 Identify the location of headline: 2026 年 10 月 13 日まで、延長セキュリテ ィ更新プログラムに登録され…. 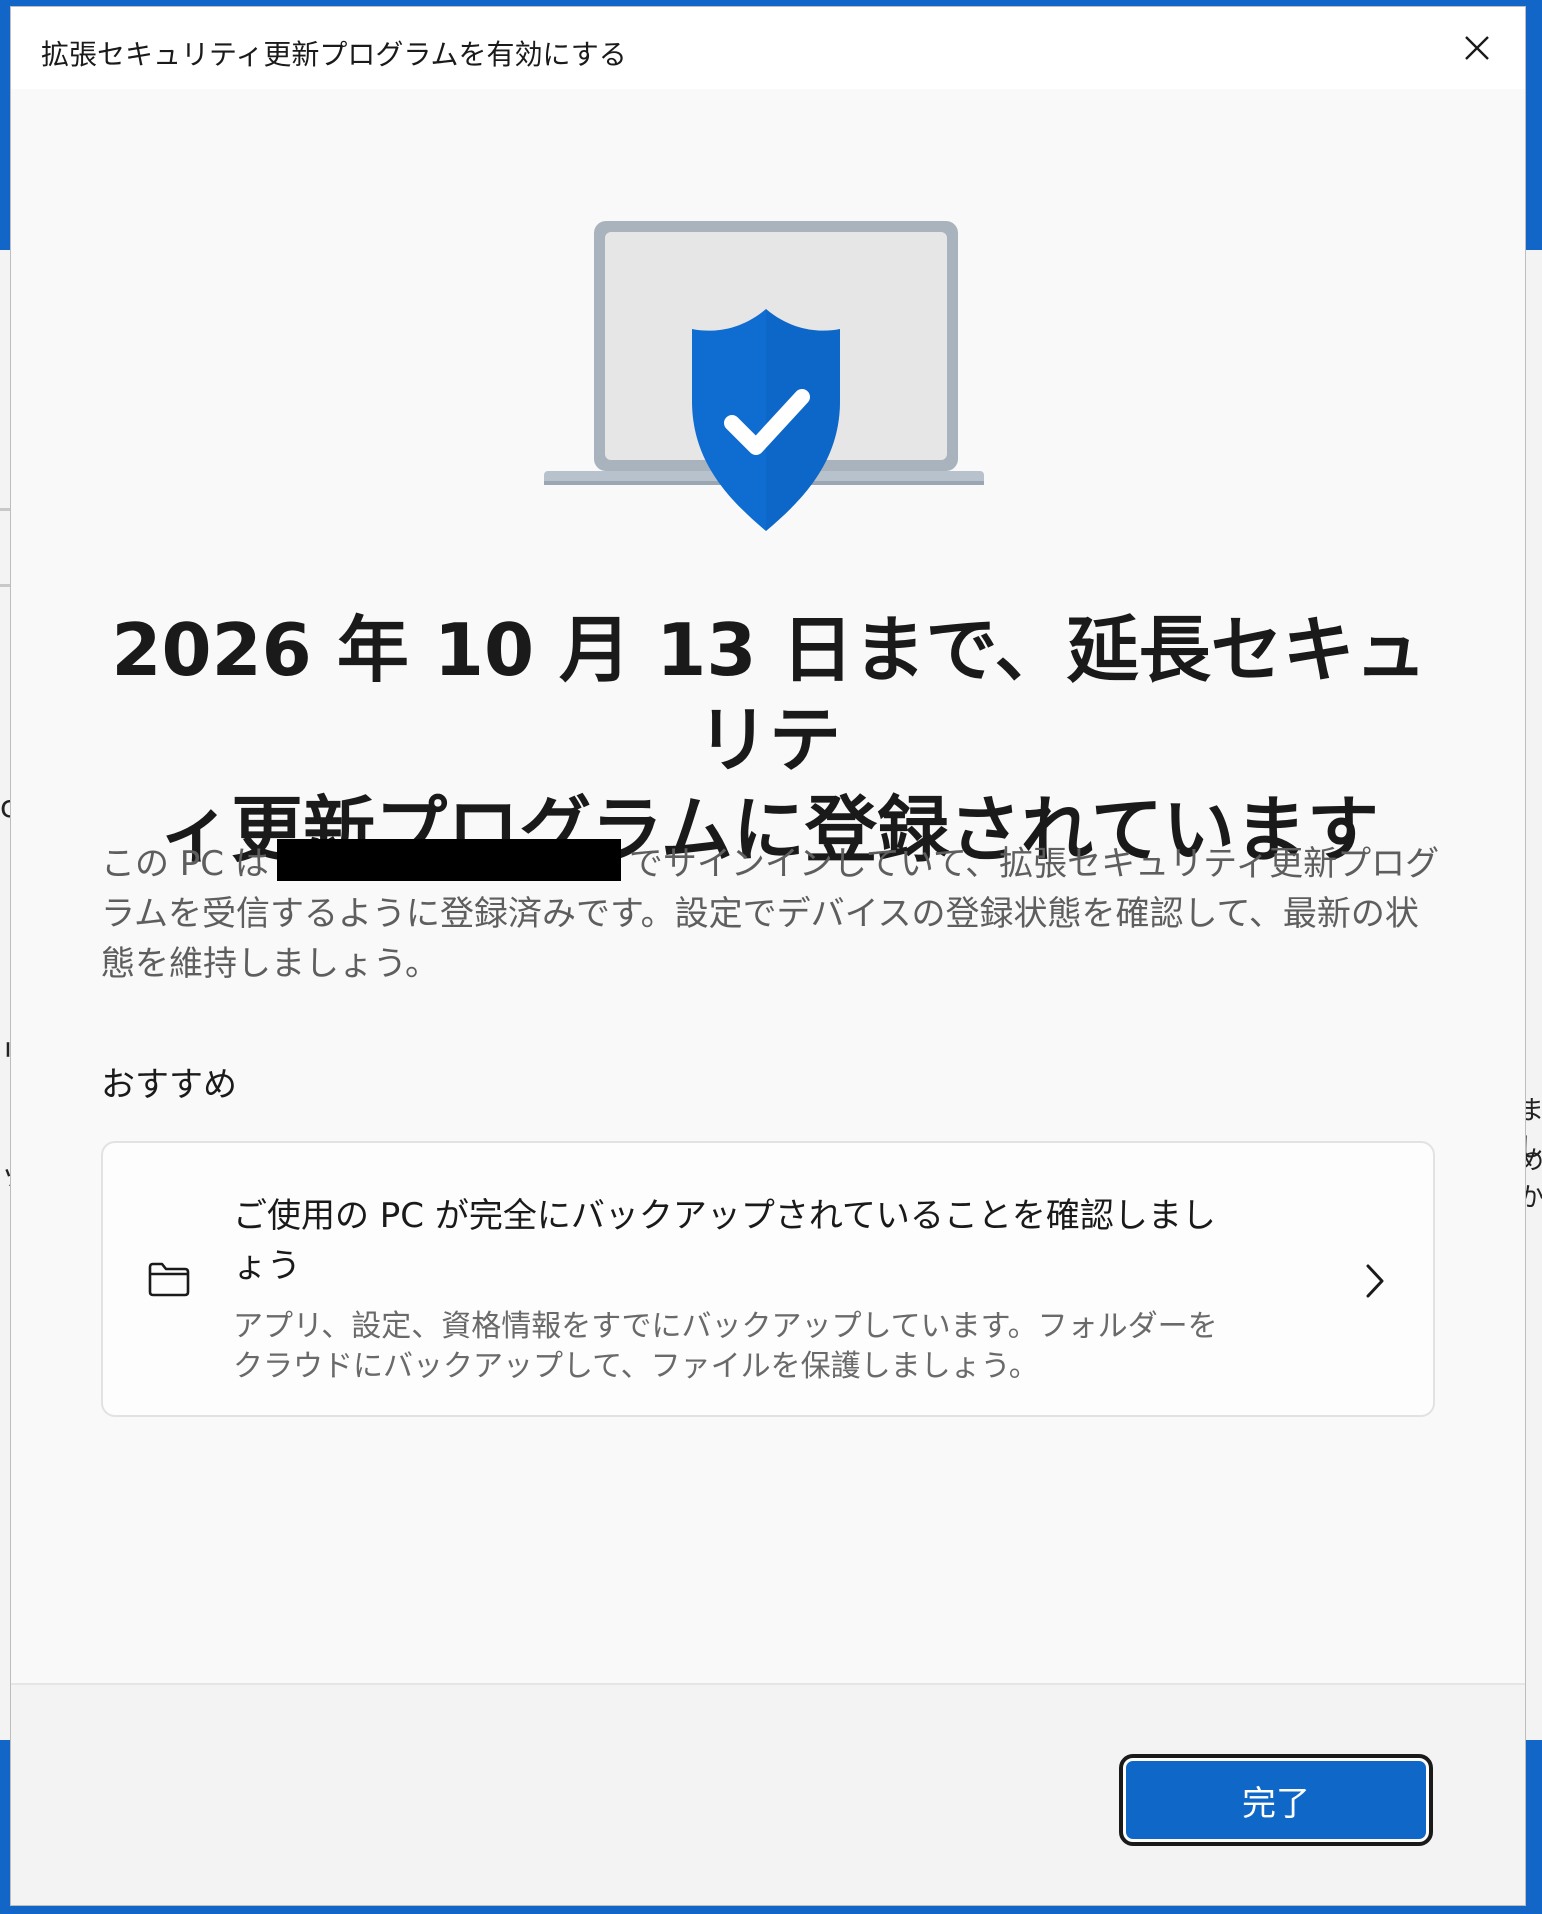
(769, 740).